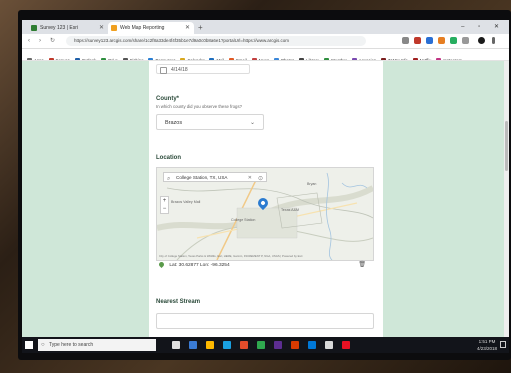  I want to click on new-tab-button: +, so click(200, 28).